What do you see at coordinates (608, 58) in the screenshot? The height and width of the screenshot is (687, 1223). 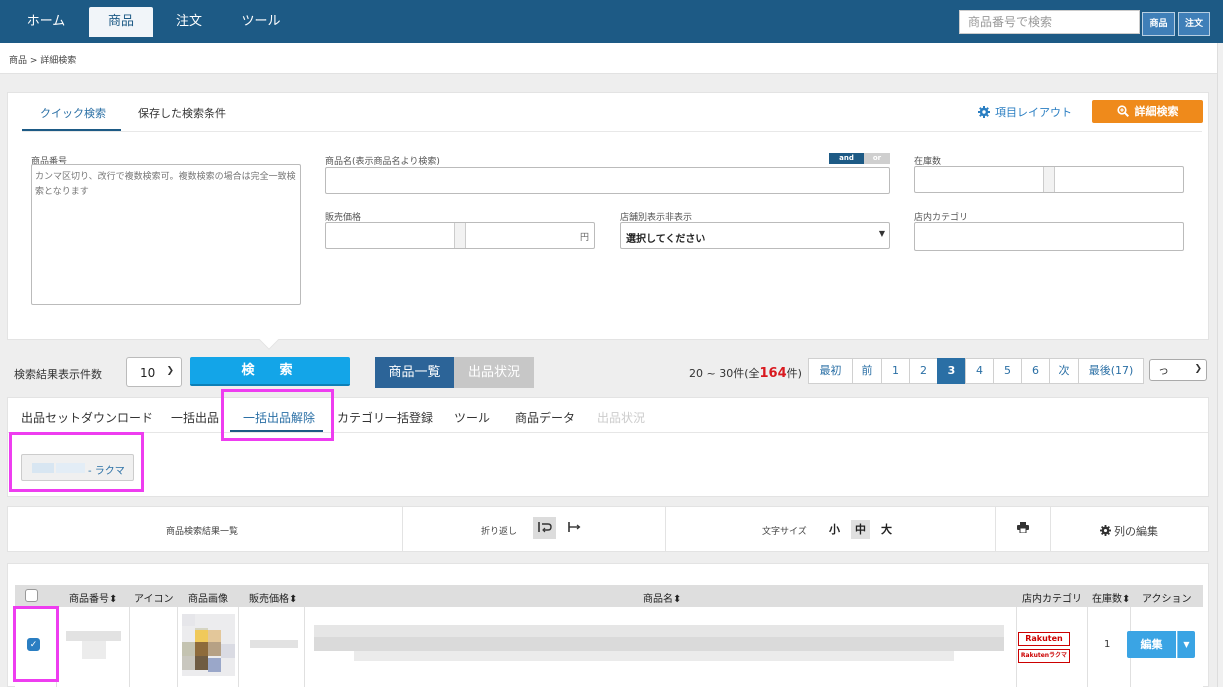 I see `breadcrumb-bar: 商品 > 詳細検索` at bounding box center [608, 58].